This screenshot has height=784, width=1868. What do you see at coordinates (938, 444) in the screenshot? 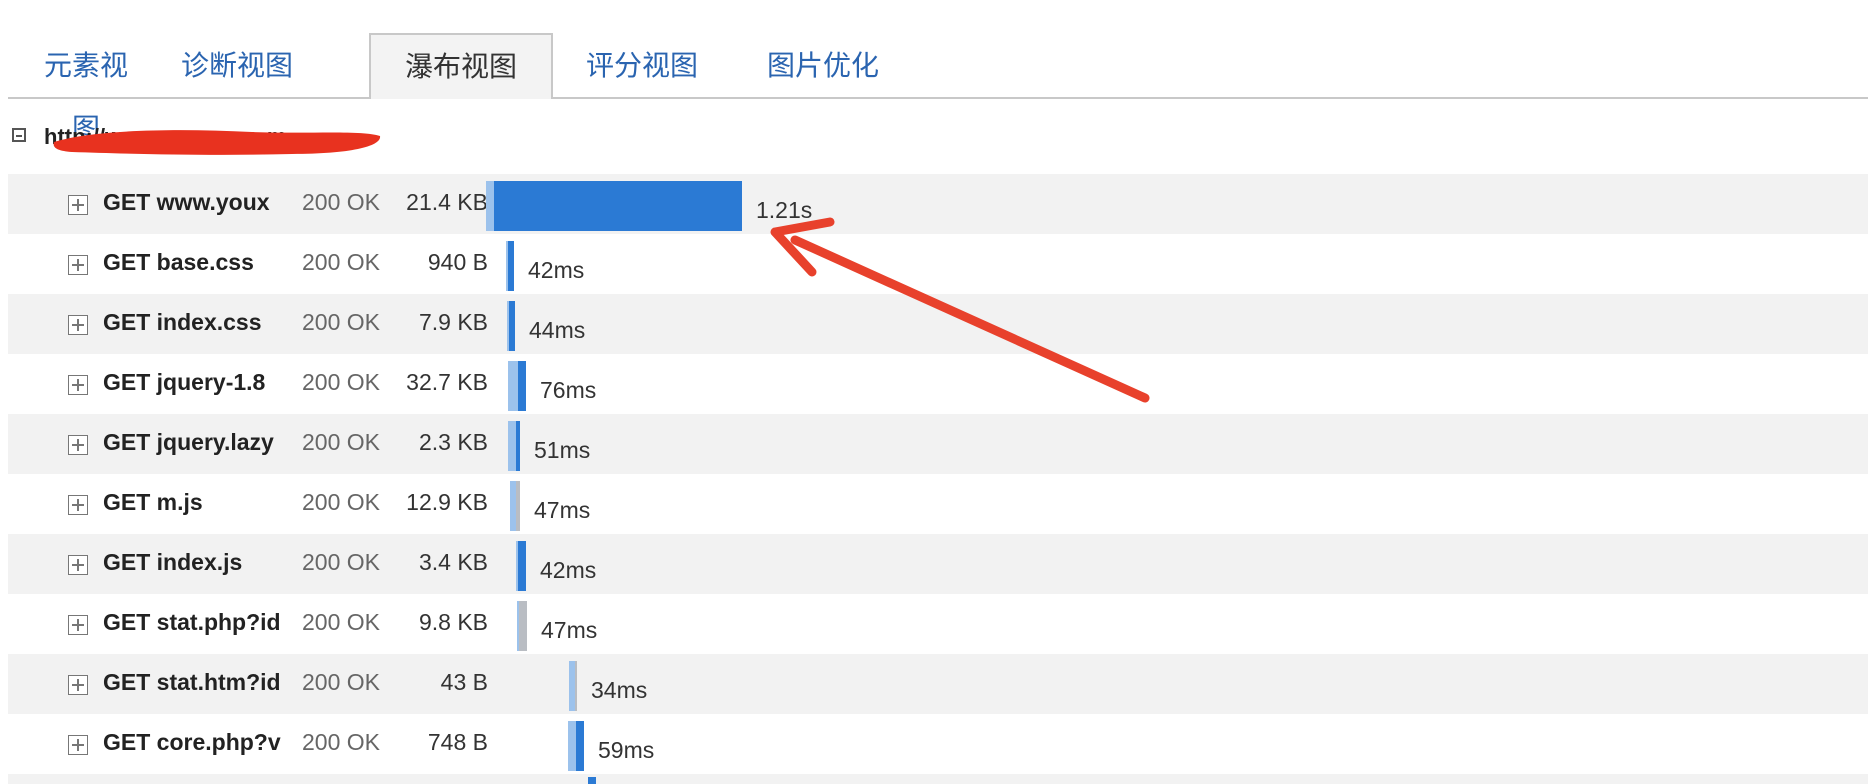
I see `request-row: GET jquery.lazy 200 OK 2.3 KB 51ms` at bounding box center [938, 444].